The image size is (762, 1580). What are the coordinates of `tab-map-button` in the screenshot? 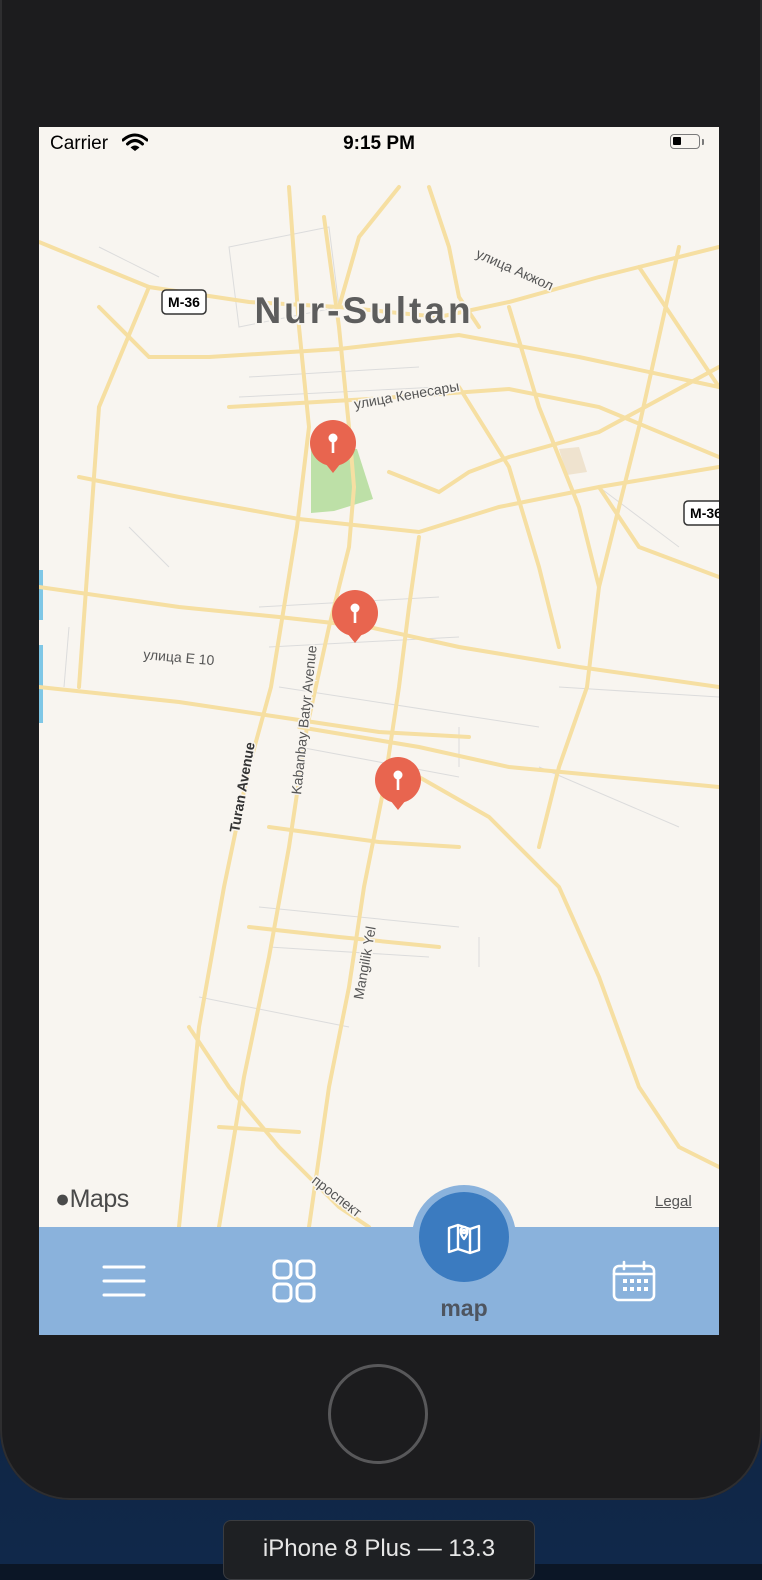 It's located at (464, 1237).